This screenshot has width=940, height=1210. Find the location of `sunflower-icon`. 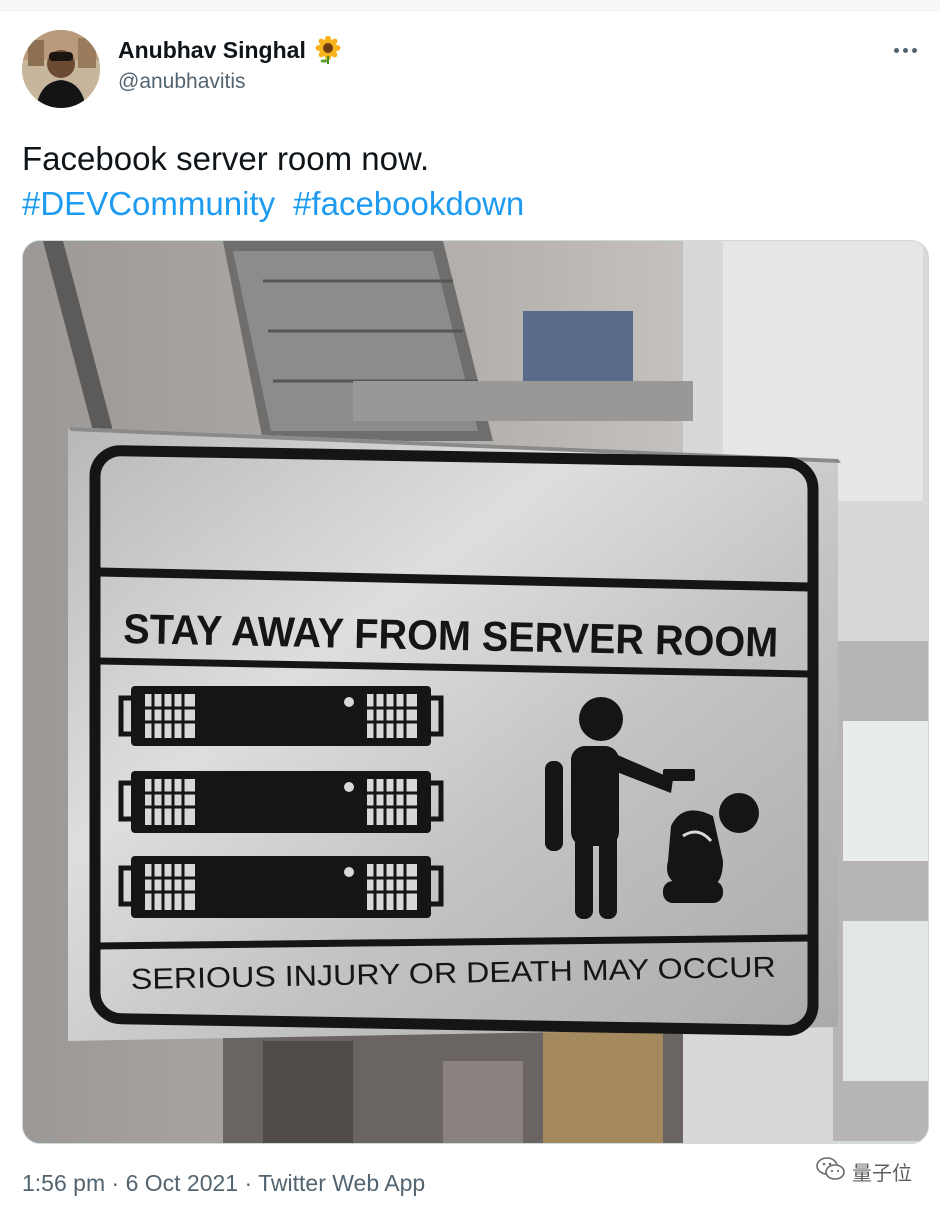

sunflower-icon is located at coordinates (328, 49).